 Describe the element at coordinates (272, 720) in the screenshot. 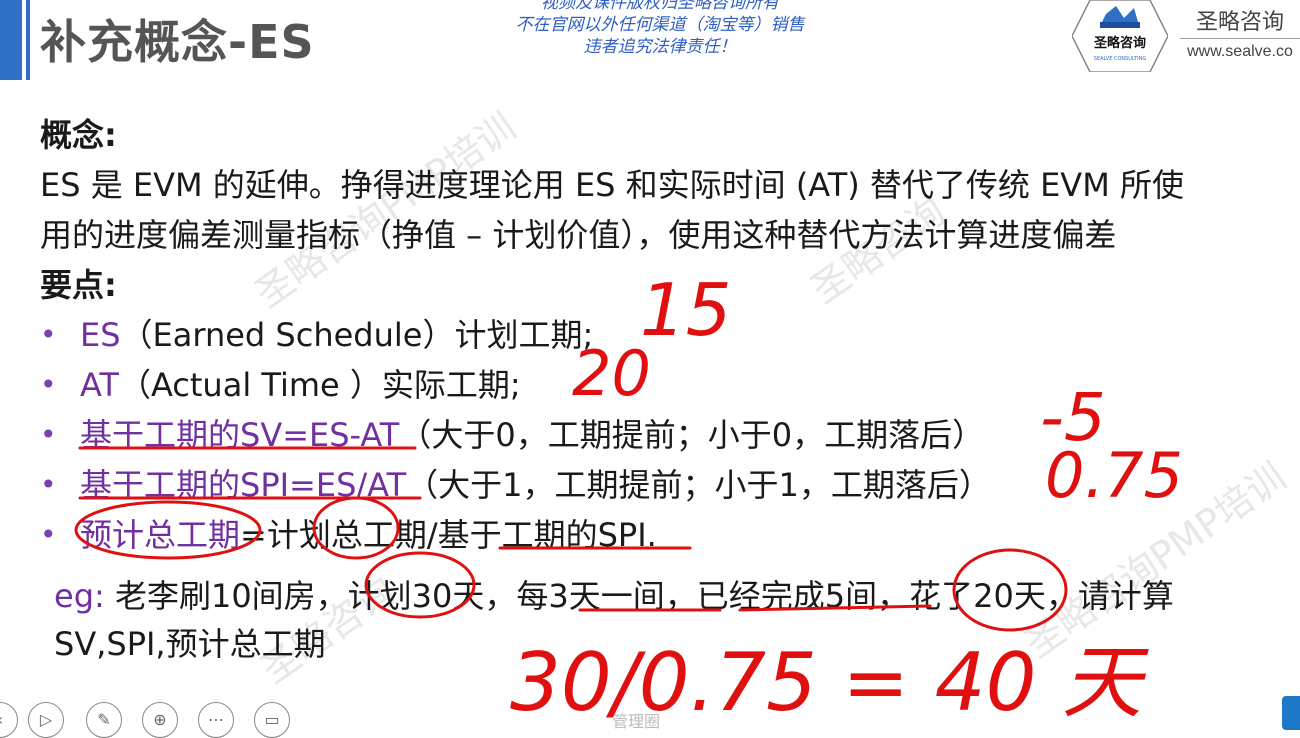

I see `screen-icon: ▭` at that location.